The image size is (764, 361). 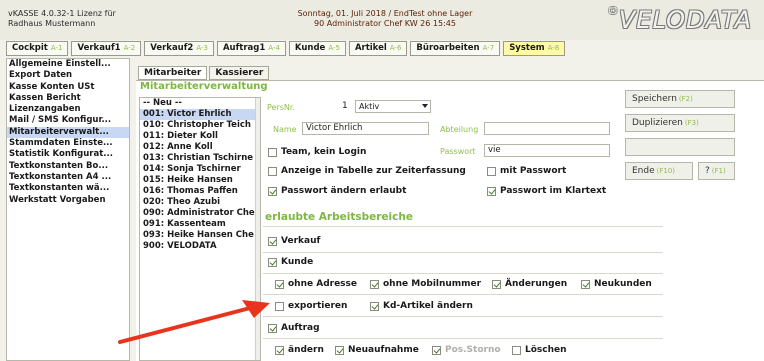 What do you see at coordinates (52, 23) in the screenshot?
I see `license-owner: Radhaus Mustermann` at bounding box center [52, 23].